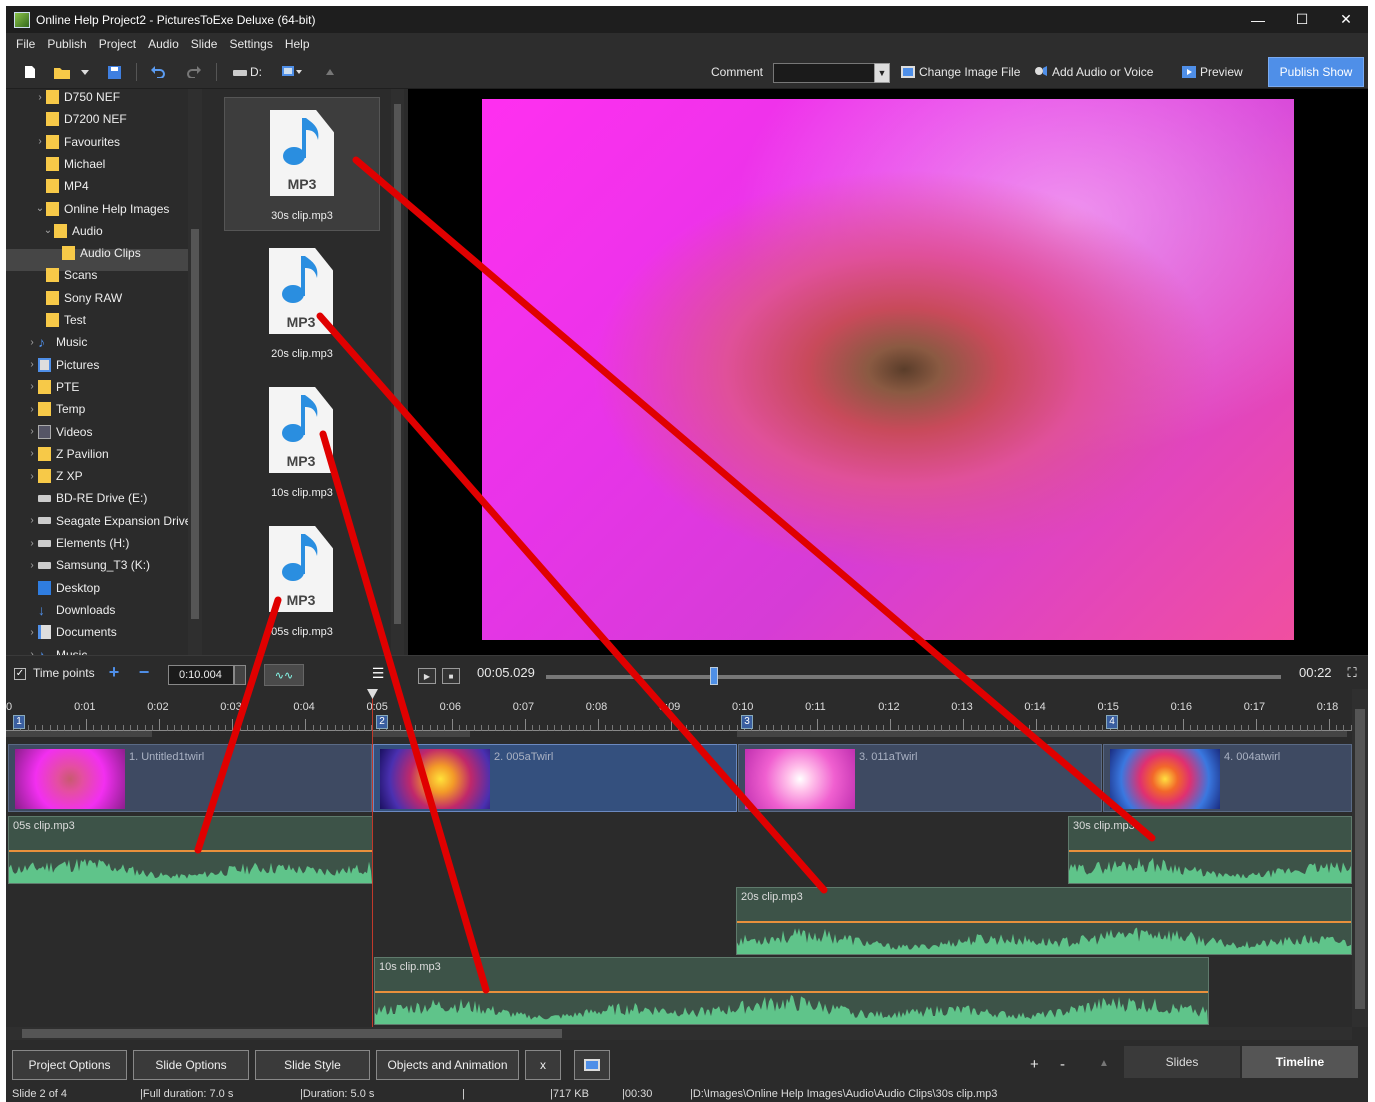 This screenshot has width=1375, height=1102. Describe the element at coordinates (194, 72) in the screenshot. I see `redo-icon` at that location.